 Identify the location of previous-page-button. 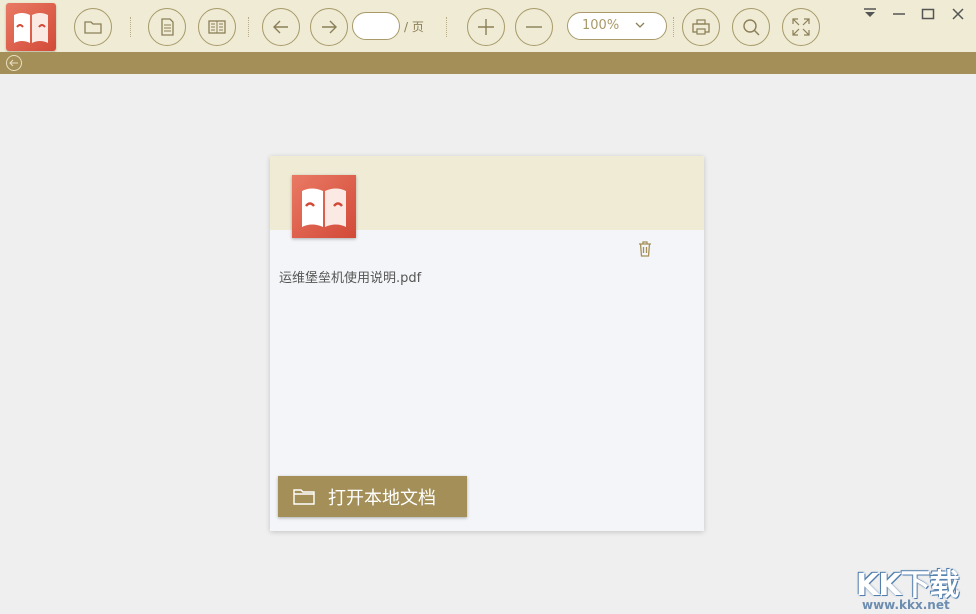
(281, 27).